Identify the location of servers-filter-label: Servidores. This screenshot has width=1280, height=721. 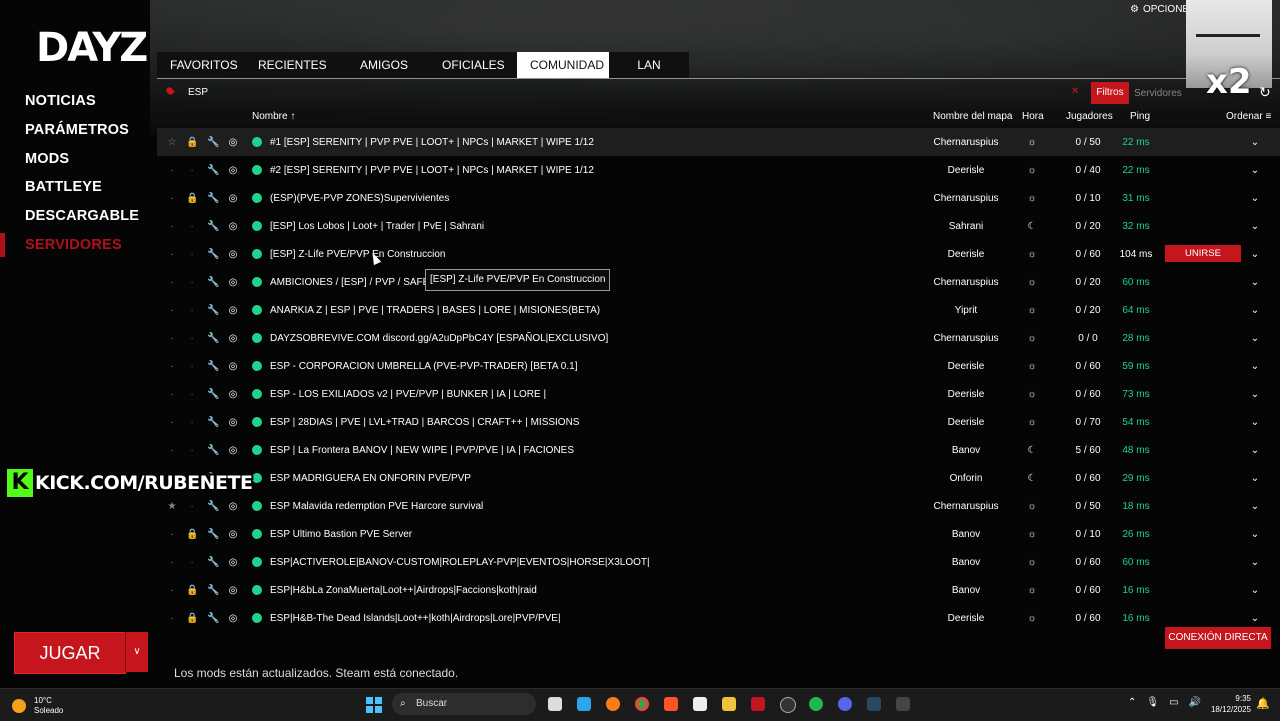
(1158, 93).